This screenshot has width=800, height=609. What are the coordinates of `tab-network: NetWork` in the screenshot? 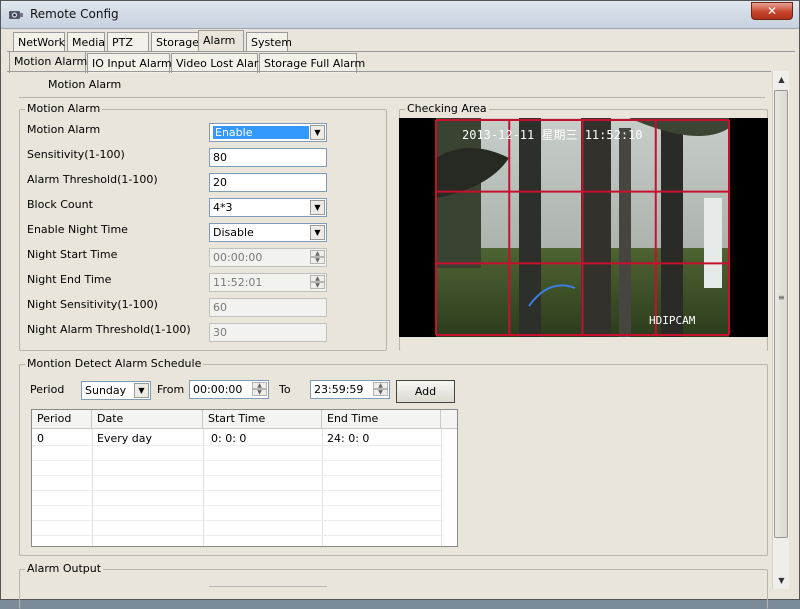 It's located at (39, 42).